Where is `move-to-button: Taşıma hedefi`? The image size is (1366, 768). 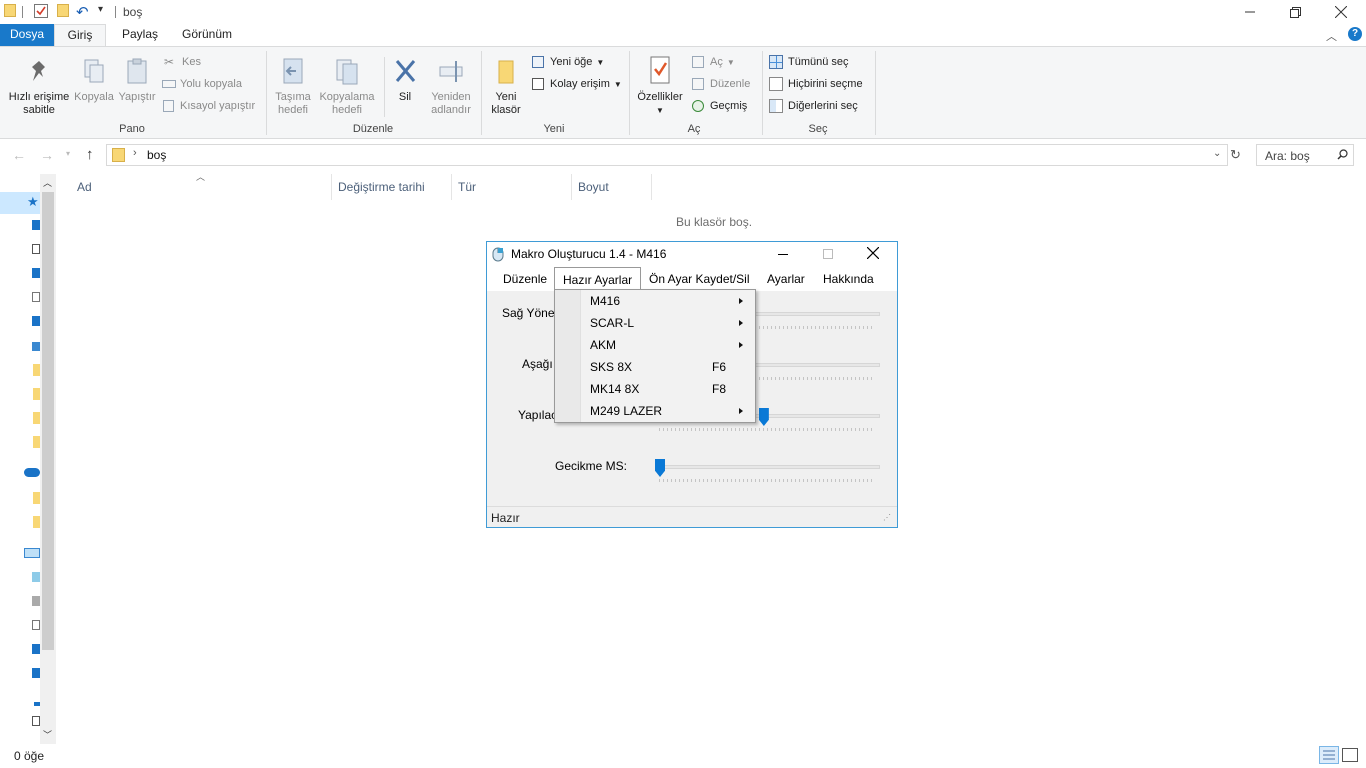
move-to-button: Taşıma hedefi is located at coordinates (293, 87).